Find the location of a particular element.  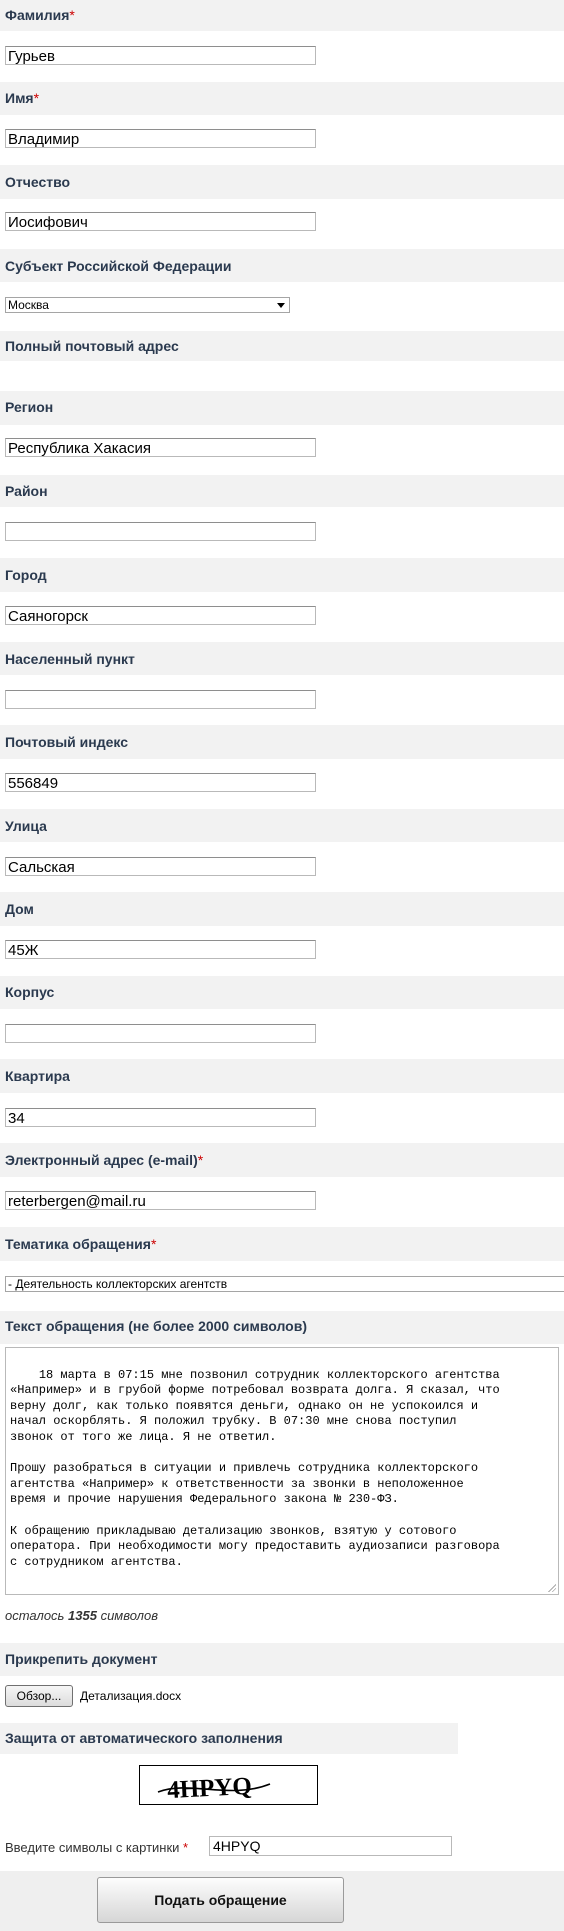

street-label: Улица is located at coordinates (26, 826).